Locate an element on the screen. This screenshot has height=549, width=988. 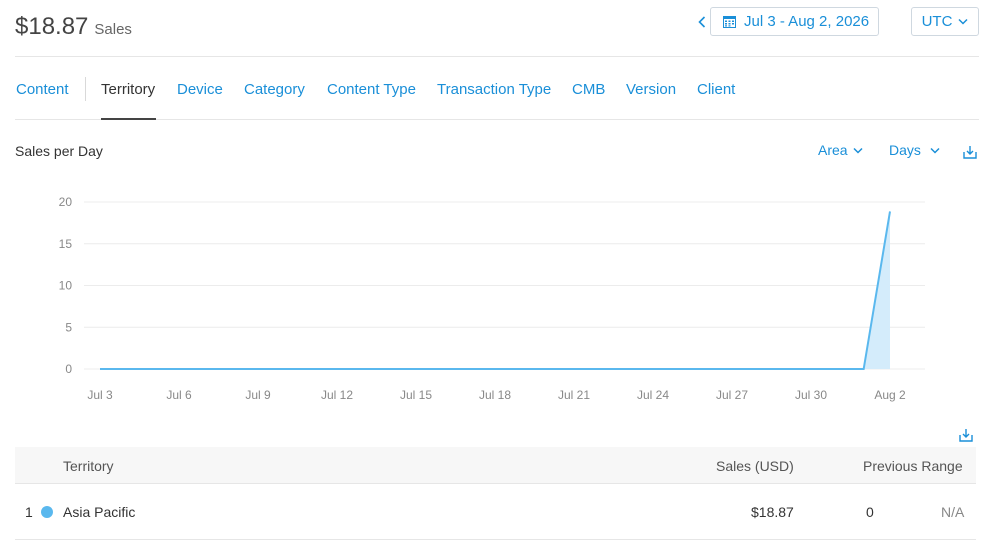
date-range-picker: Jul 3 - Aug 2, 2026 is located at coordinates (794, 21).